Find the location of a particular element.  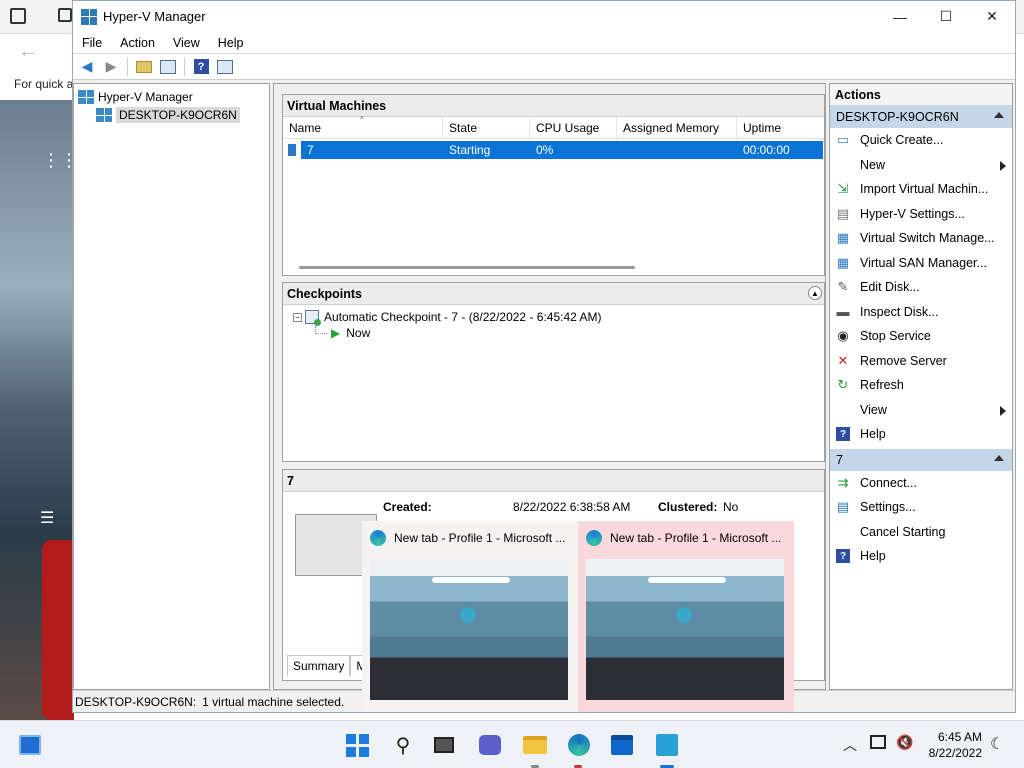

sort-ascending-icon: ^ is located at coordinates (362, 119).